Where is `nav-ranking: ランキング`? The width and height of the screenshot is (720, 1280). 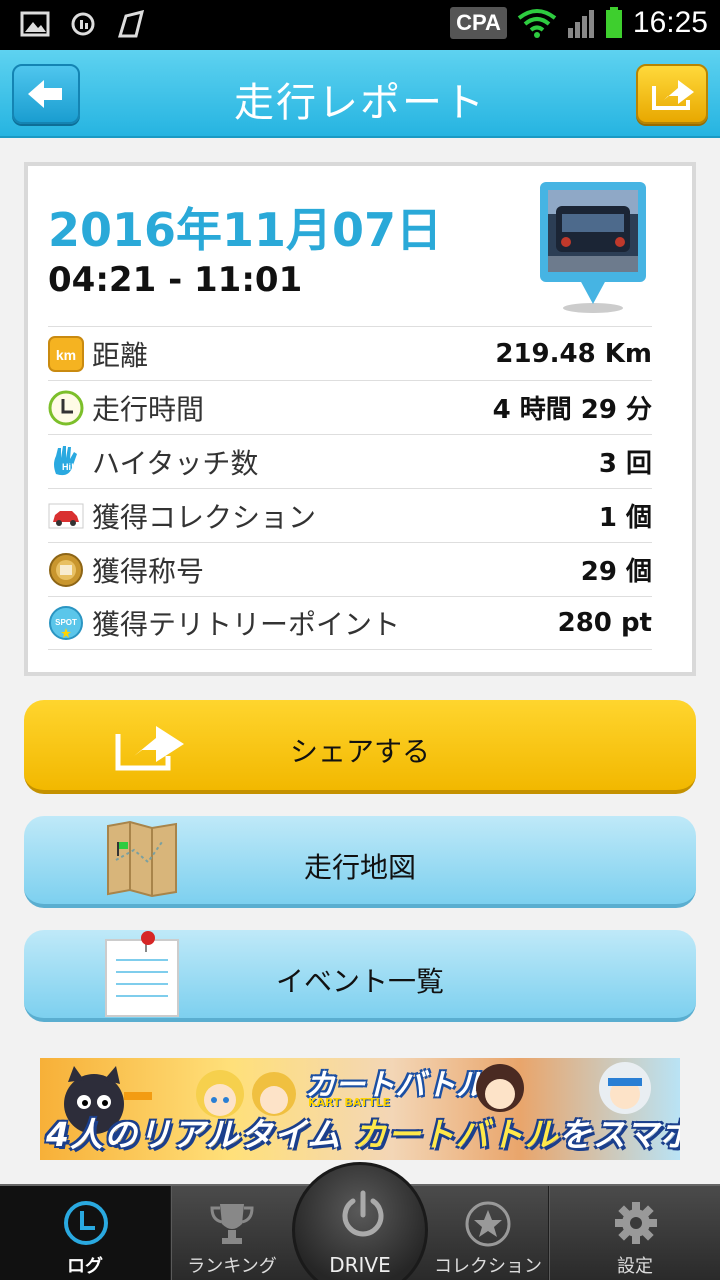
nav-ranking: ランキング is located at coordinates (232, 1233).